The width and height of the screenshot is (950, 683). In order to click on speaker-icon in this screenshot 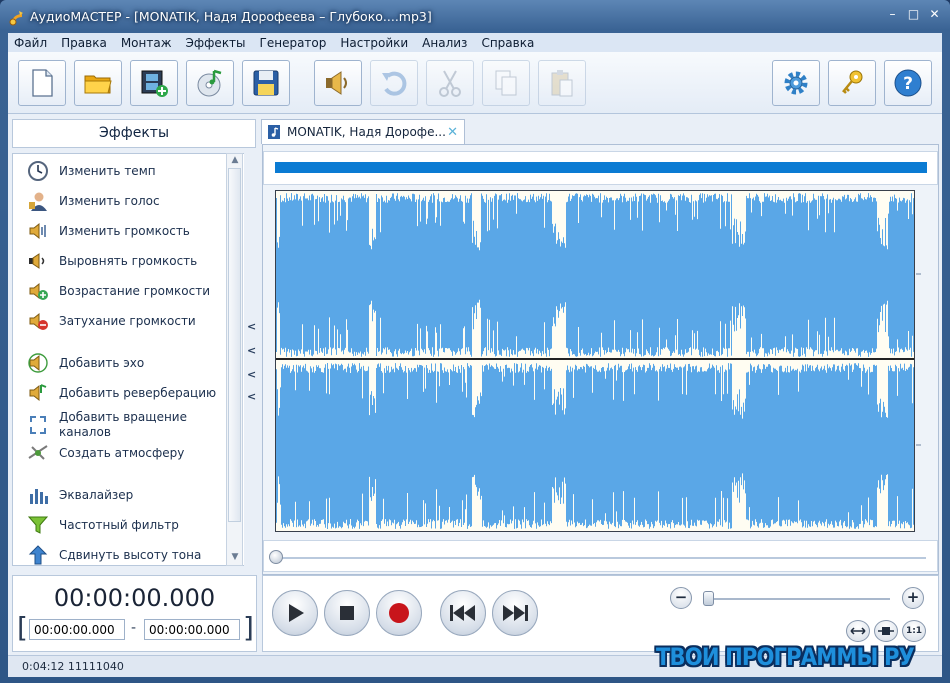, I will do `click(336, 83)`.